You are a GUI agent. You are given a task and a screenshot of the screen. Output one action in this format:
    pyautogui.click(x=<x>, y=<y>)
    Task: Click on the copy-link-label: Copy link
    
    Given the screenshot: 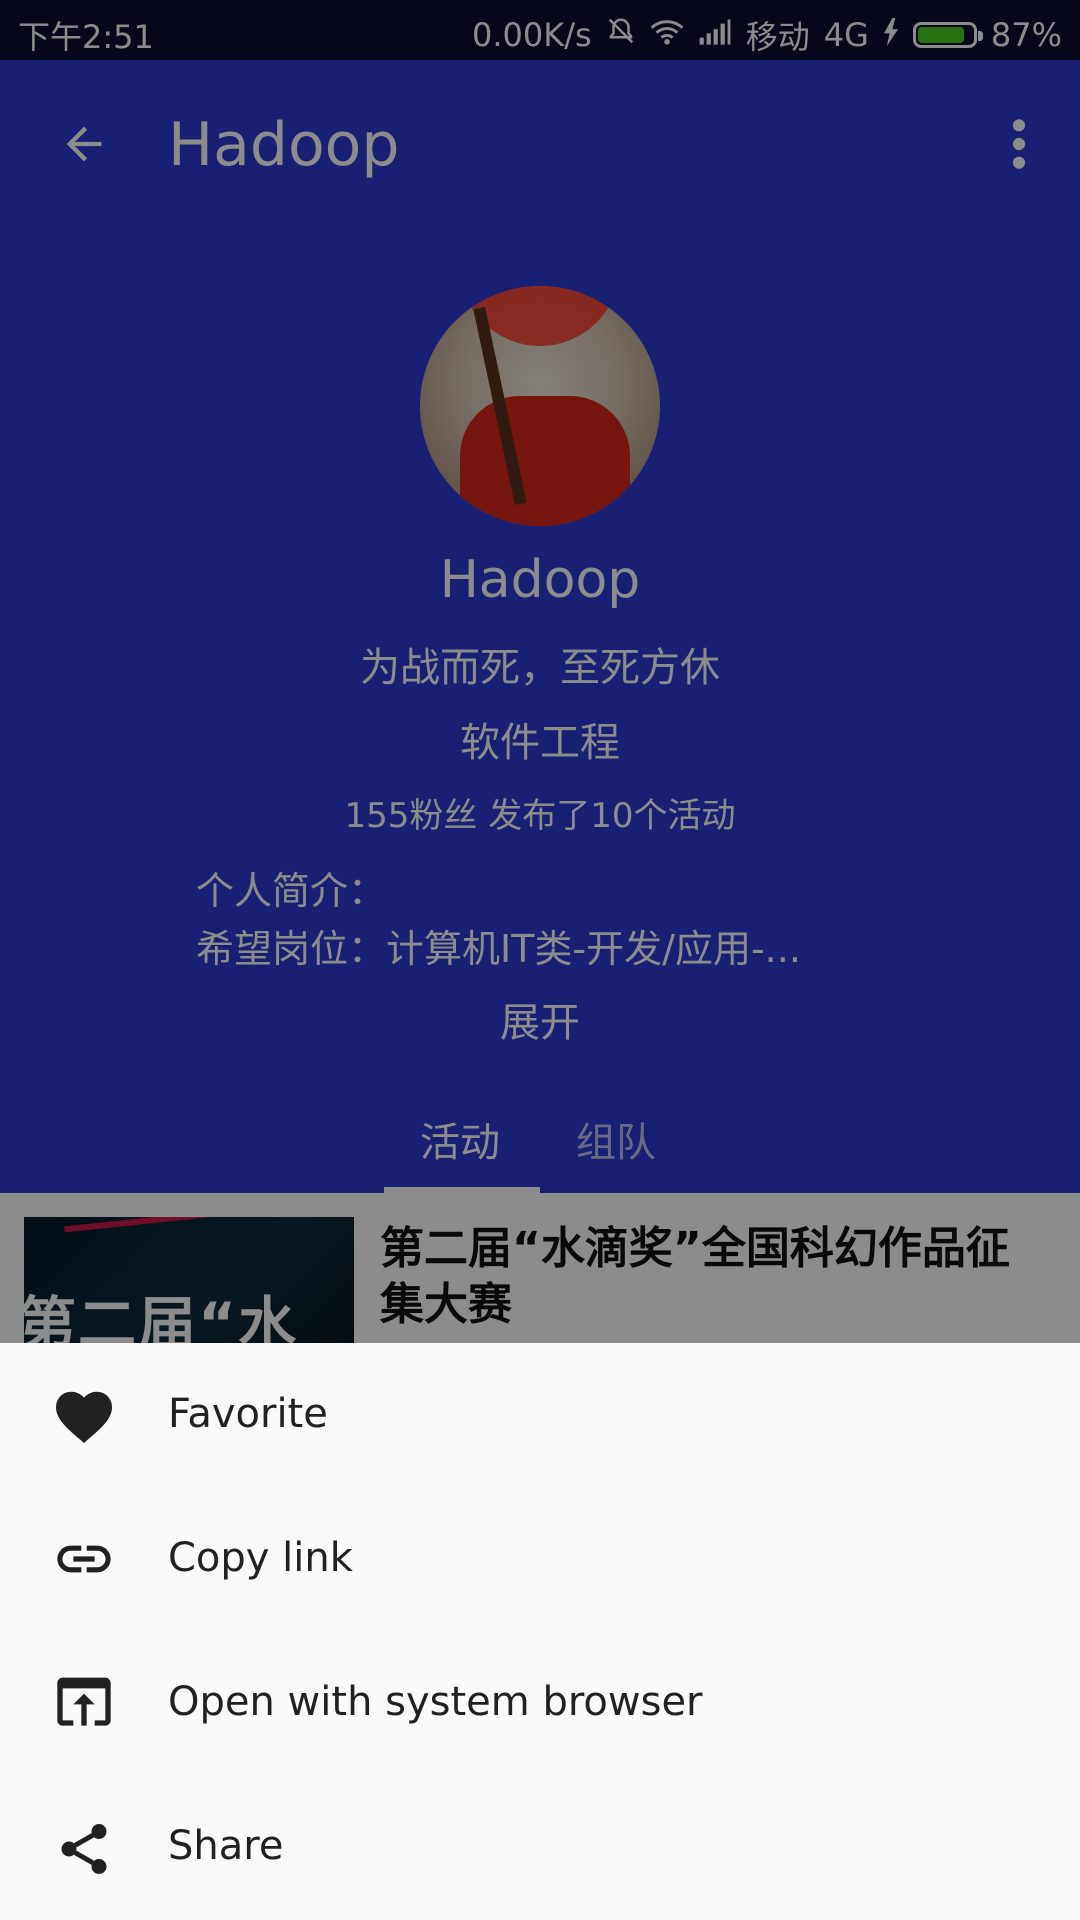 What is the action you would take?
    pyautogui.click(x=260, y=1558)
    